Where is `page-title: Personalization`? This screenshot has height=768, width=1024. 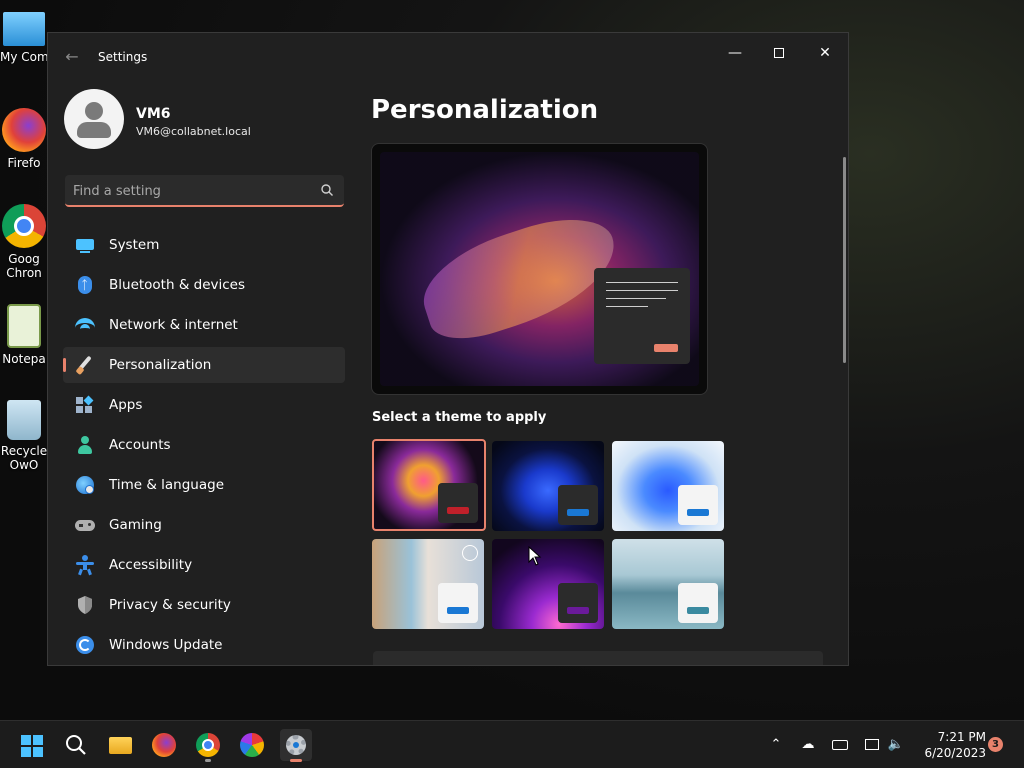 page-title: Personalization is located at coordinates (485, 110).